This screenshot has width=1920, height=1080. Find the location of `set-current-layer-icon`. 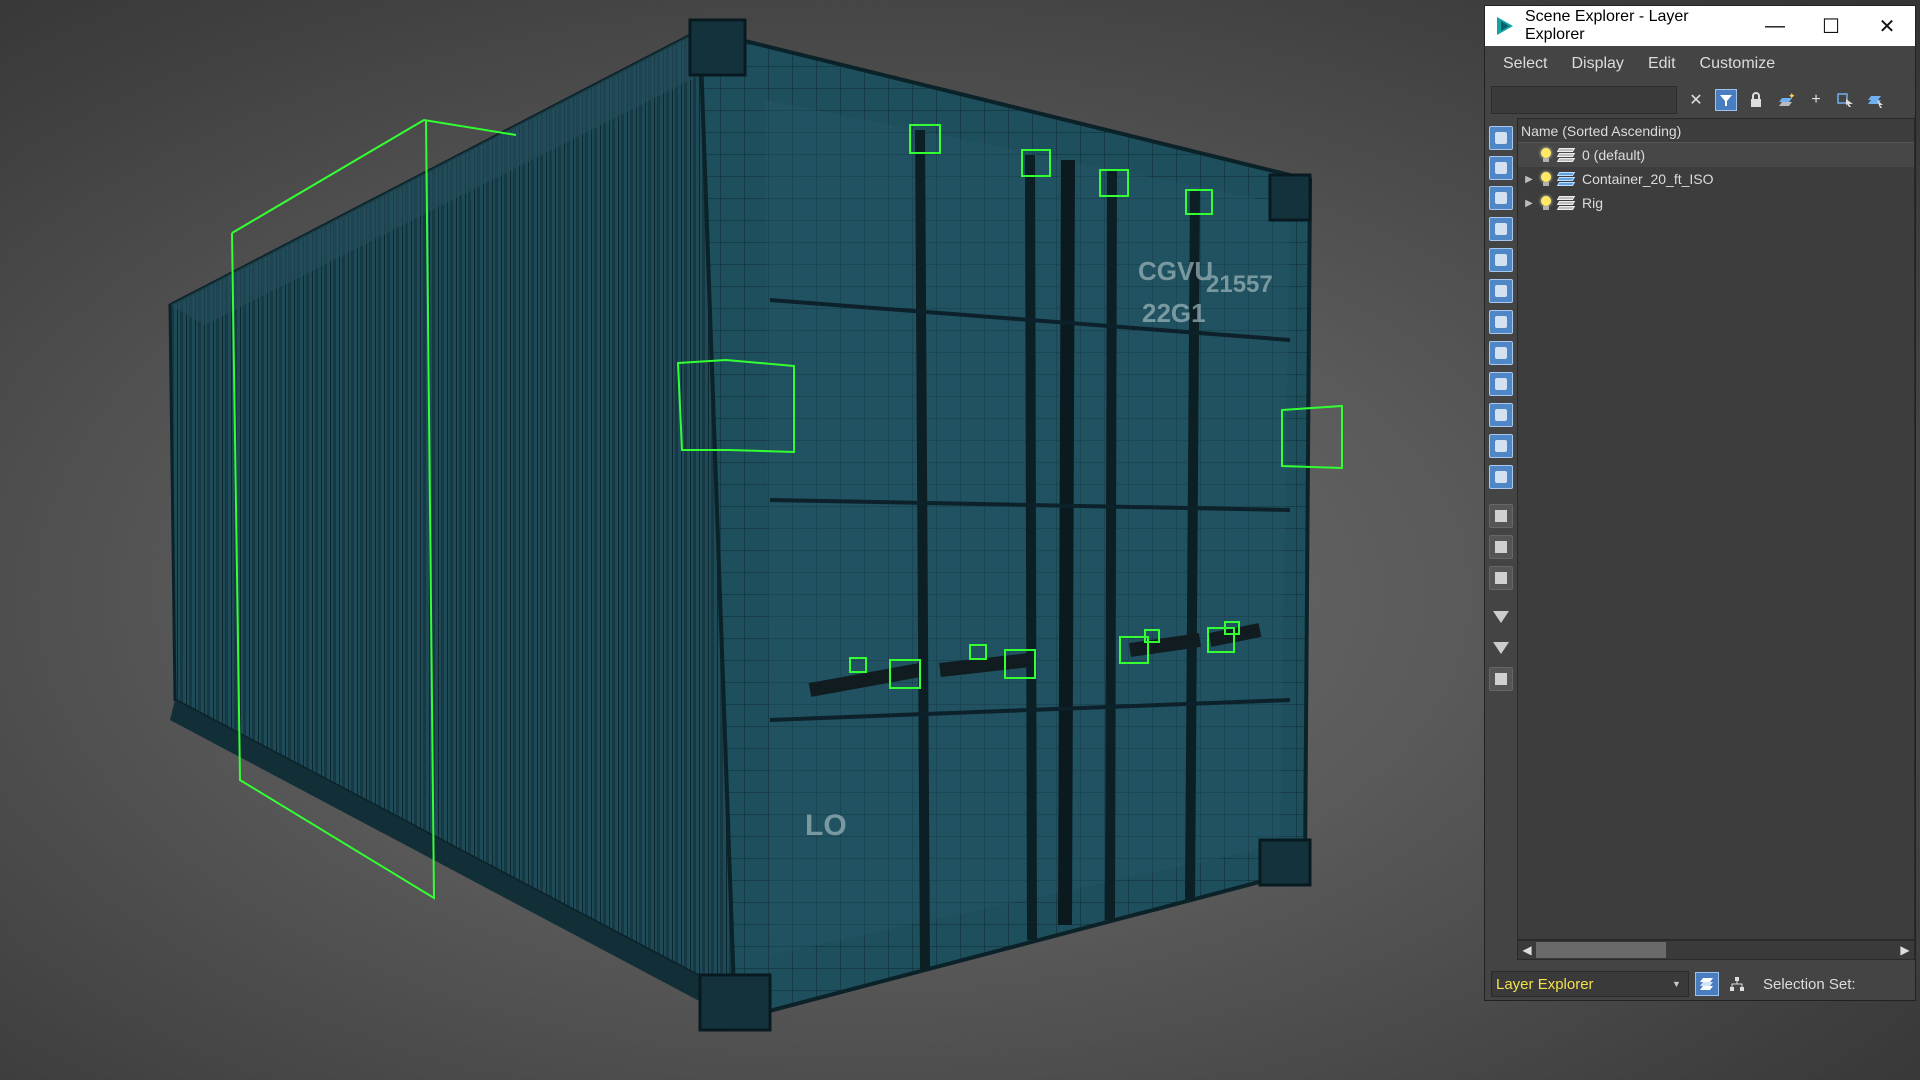

set-current-layer-icon is located at coordinates (1876, 100).